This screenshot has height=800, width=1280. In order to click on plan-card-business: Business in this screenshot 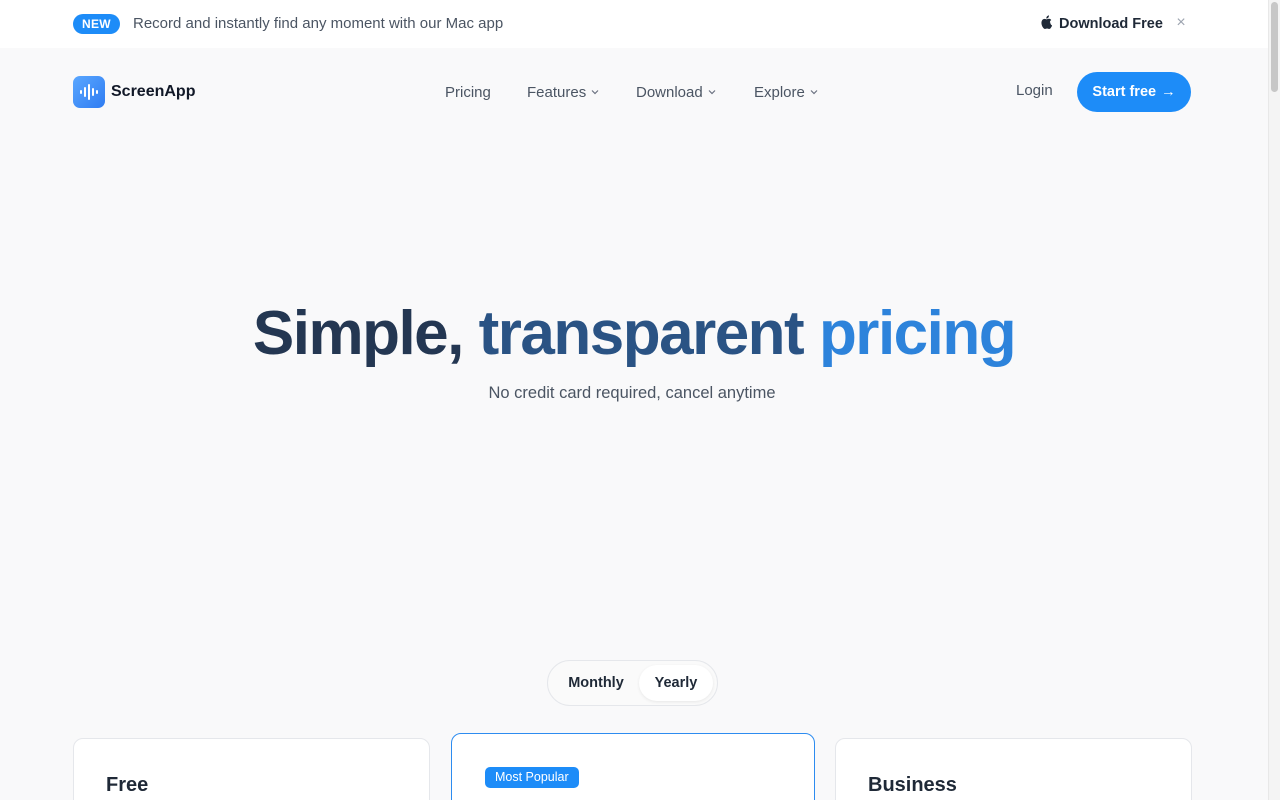, I will do `click(1013, 769)`.